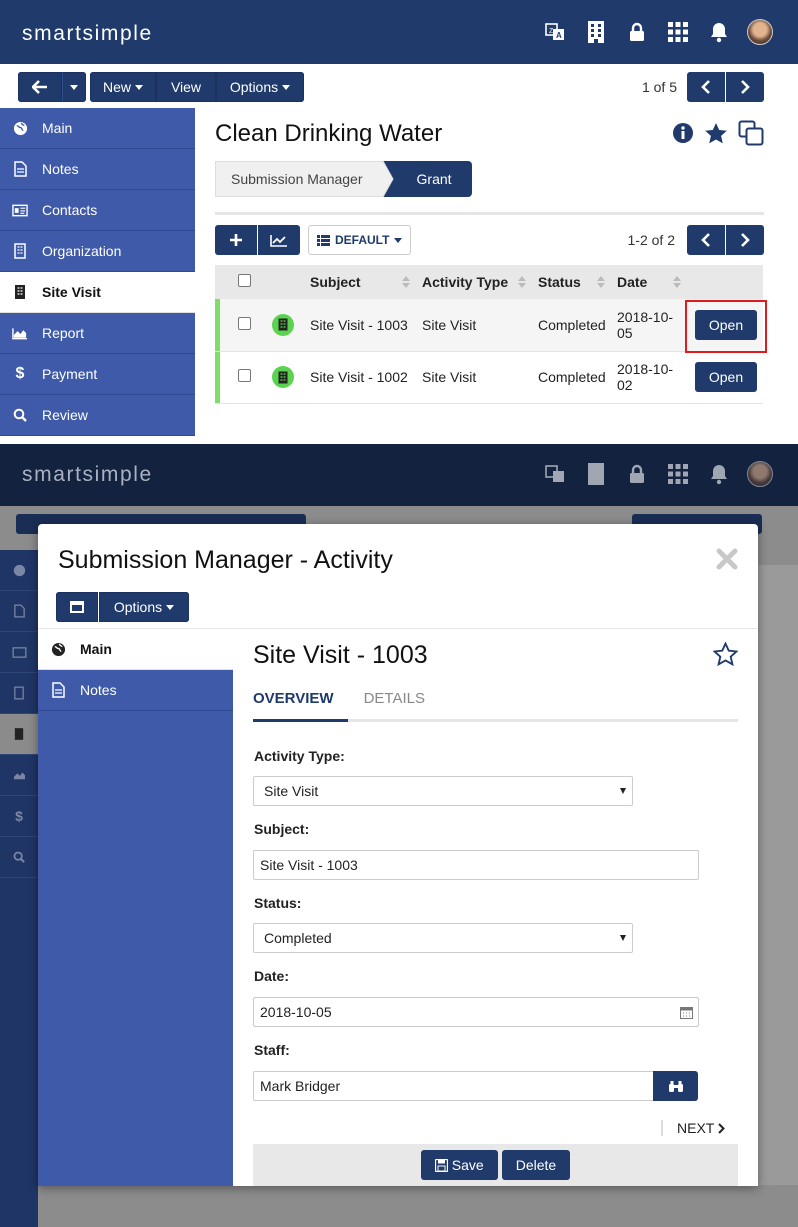 This screenshot has height=1227, width=798. I want to click on delete-button: Delete, so click(536, 1165).